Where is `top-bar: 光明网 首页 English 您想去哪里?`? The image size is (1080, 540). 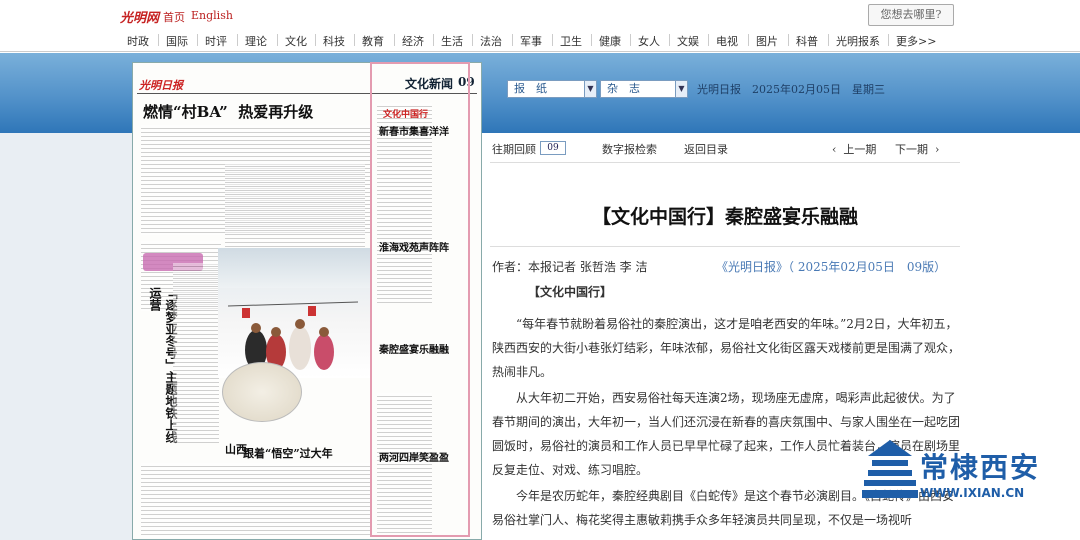 top-bar: 光明网 首页 English 您想去哪里? is located at coordinates (540, 15).